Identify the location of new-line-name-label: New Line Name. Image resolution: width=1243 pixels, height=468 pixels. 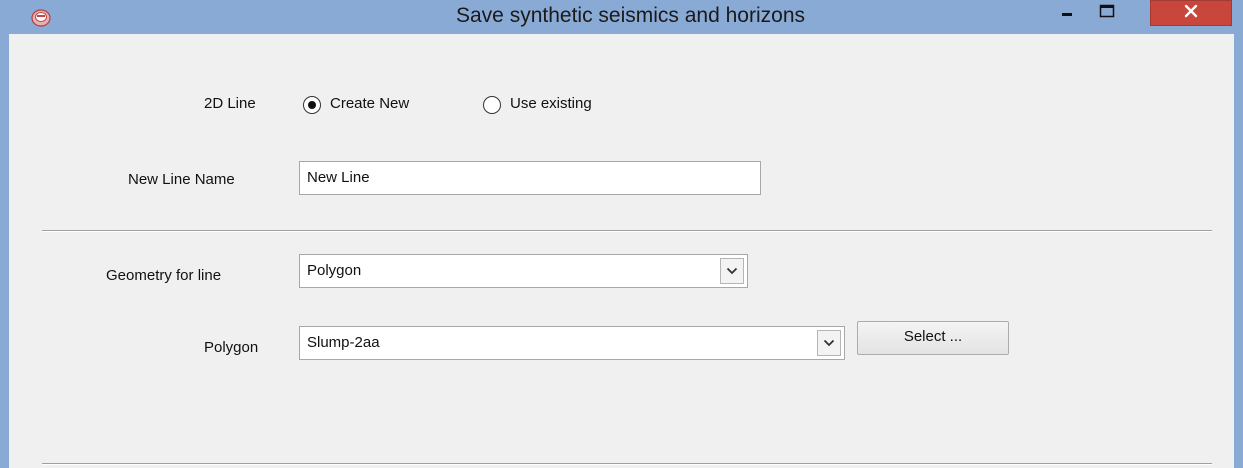
(181, 179).